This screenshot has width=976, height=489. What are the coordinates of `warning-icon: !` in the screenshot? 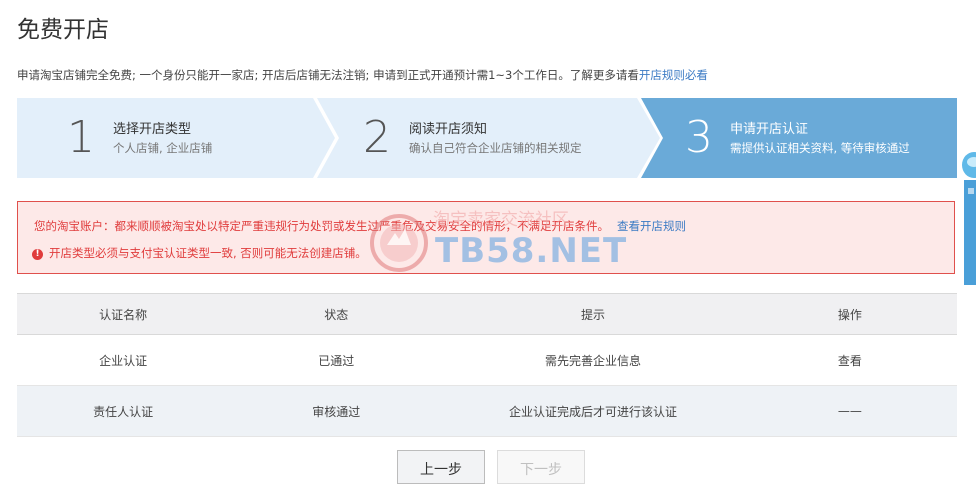 It's located at (37, 254).